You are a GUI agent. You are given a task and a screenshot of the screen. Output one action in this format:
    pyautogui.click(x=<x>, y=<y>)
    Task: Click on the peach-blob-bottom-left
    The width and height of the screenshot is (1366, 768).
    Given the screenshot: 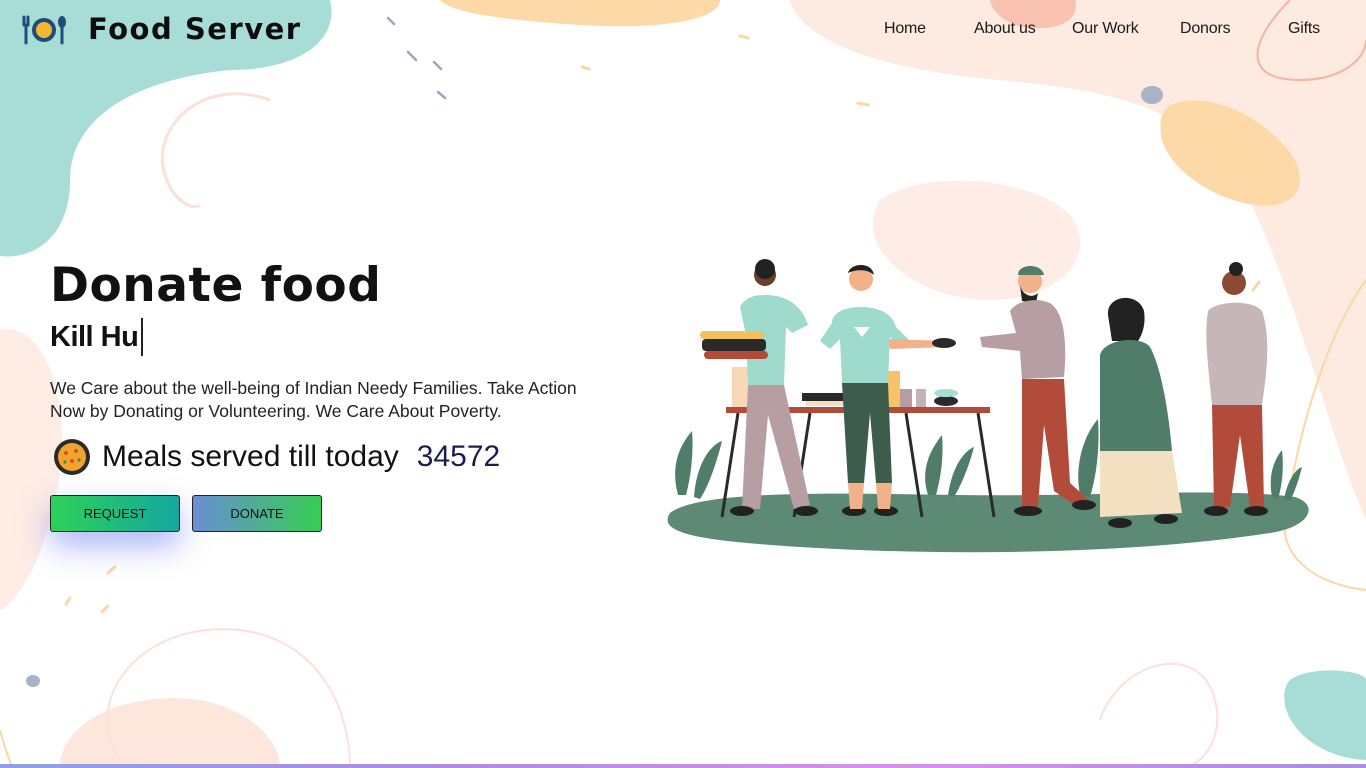 What is the action you would take?
    pyautogui.click(x=170, y=733)
    